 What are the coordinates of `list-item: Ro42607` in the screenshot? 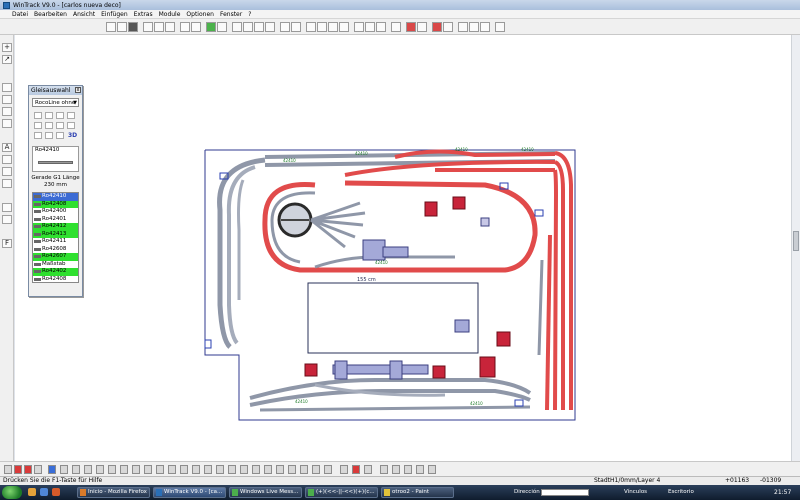 It's located at (55, 257).